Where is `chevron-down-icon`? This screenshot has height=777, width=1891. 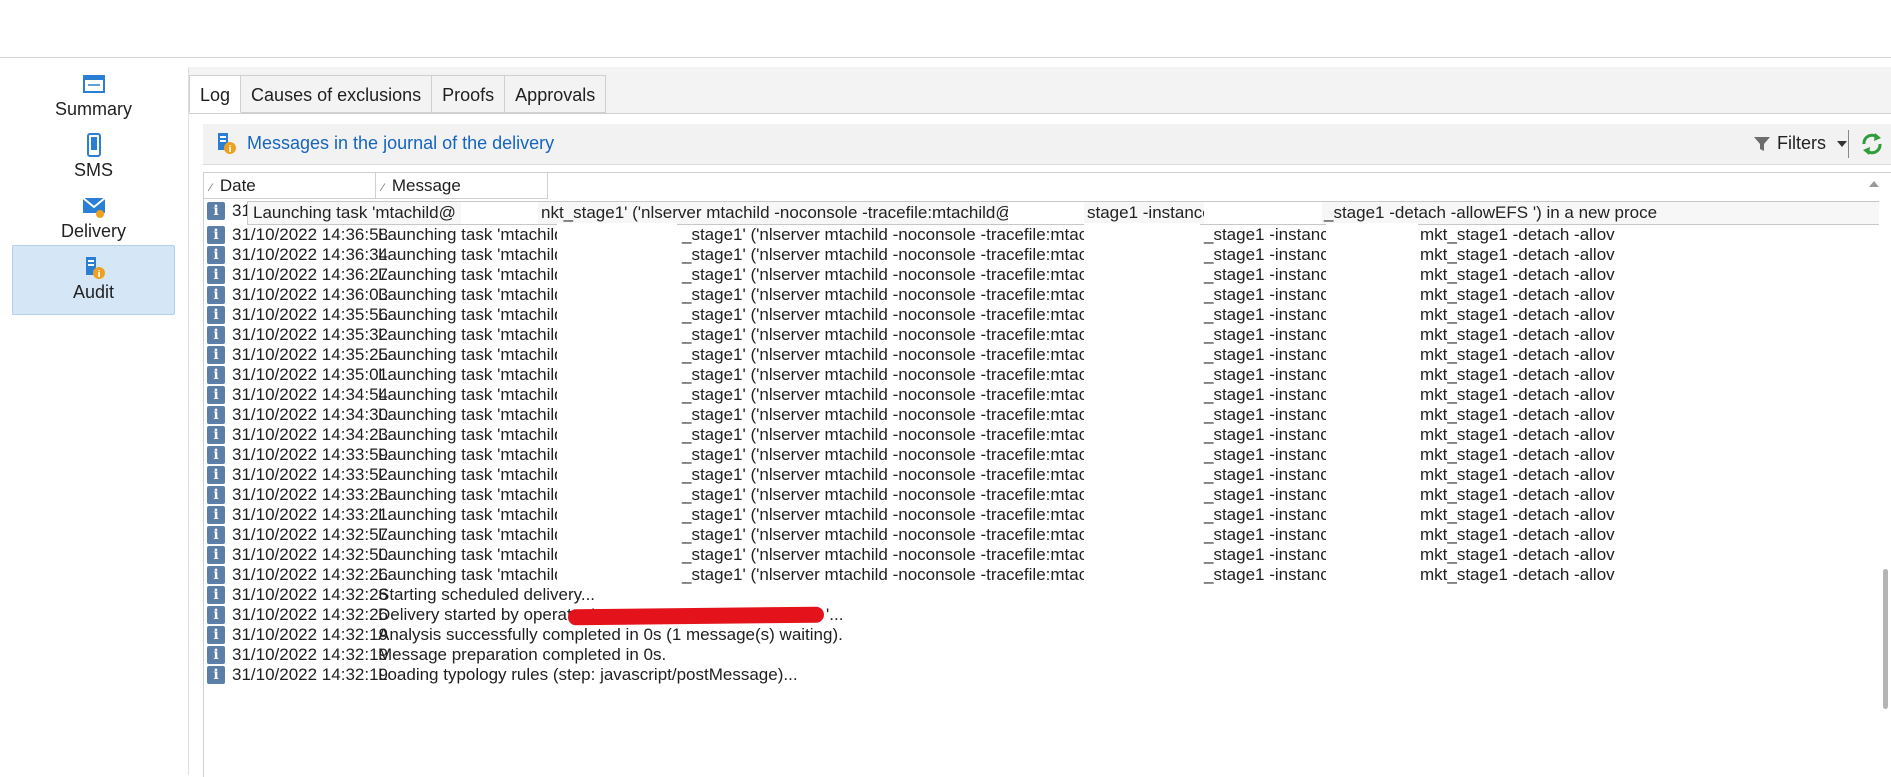 chevron-down-icon is located at coordinates (1842, 143).